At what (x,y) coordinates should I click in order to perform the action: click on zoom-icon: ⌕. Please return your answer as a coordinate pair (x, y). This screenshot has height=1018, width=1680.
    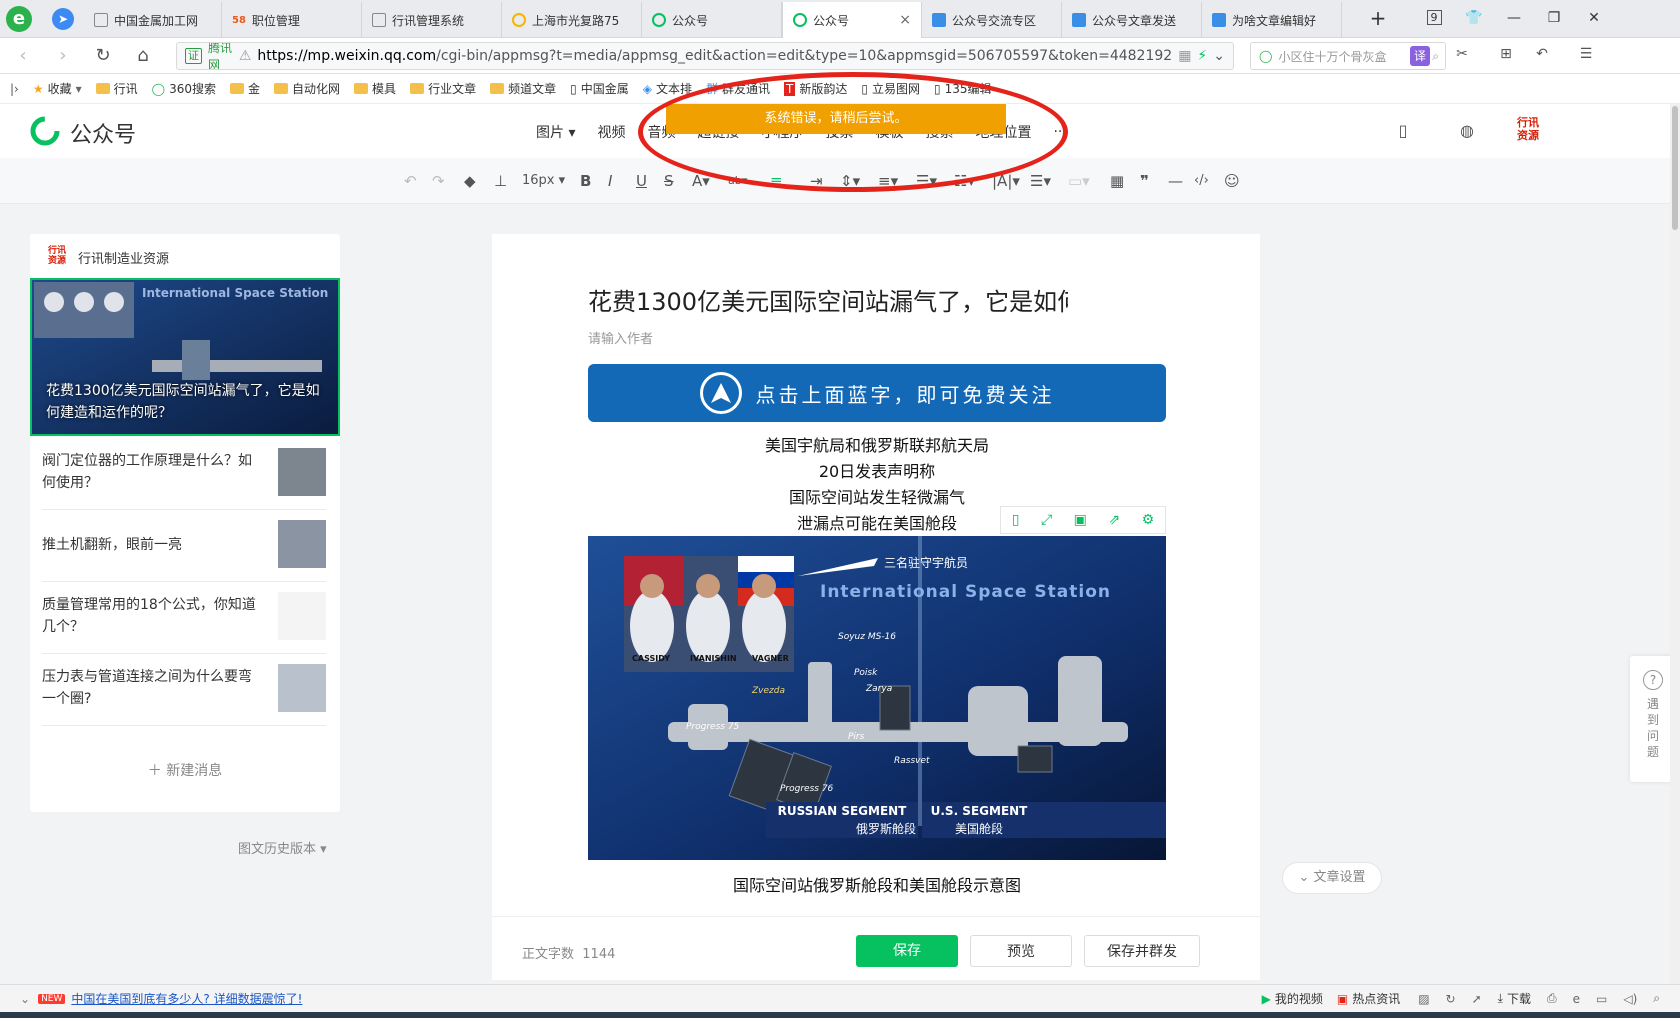
    Looking at the image, I should click on (1656, 998).